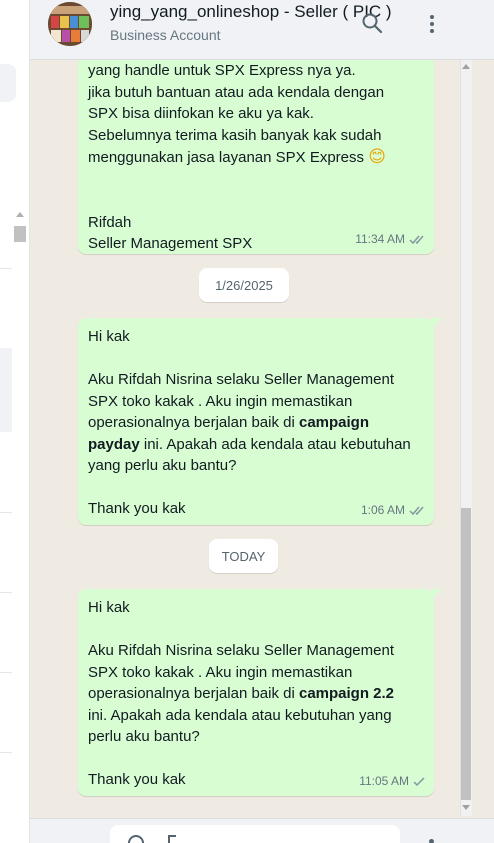  What do you see at coordinates (432, 24) in the screenshot?
I see `menu-icon` at bounding box center [432, 24].